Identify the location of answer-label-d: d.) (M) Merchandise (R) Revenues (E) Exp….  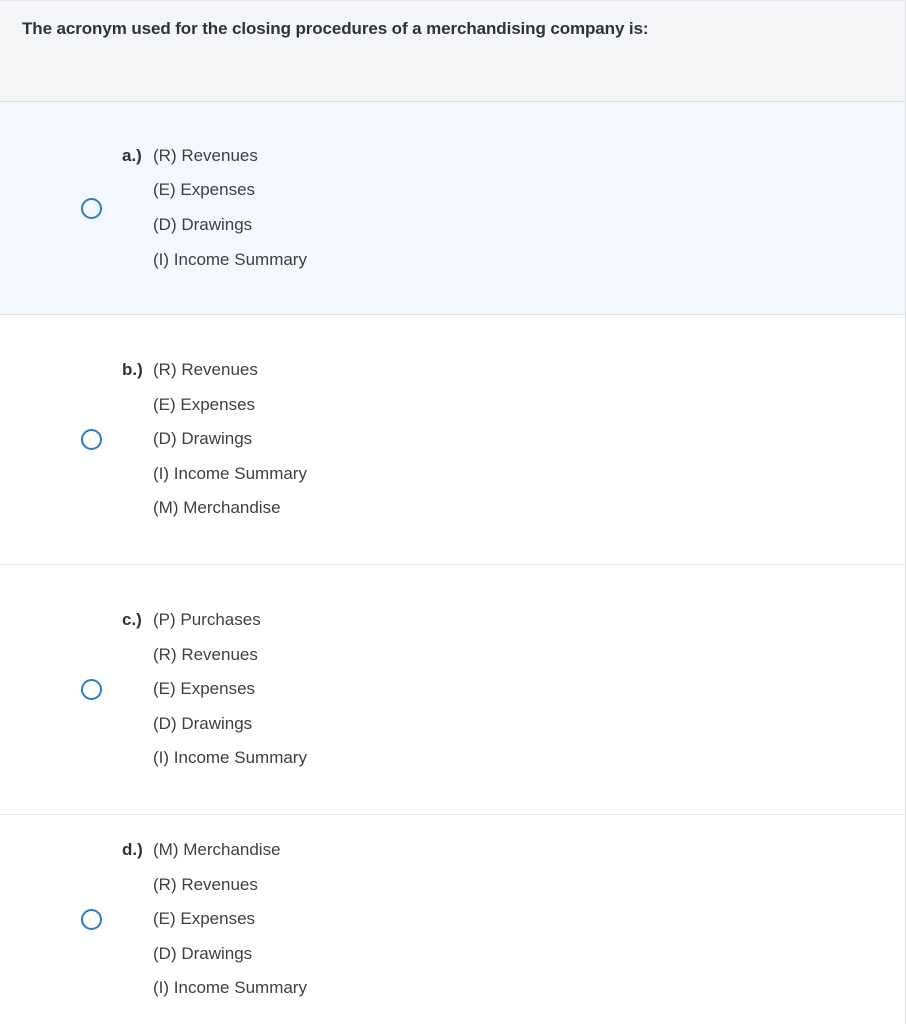
(214, 919).